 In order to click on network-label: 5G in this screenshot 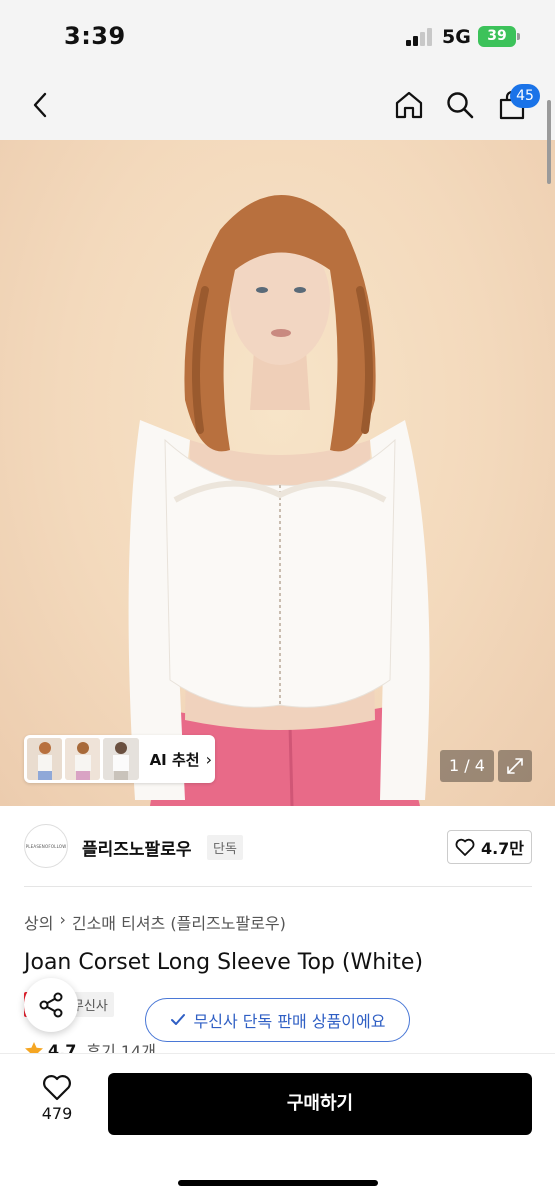, I will do `click(456, 37)`.